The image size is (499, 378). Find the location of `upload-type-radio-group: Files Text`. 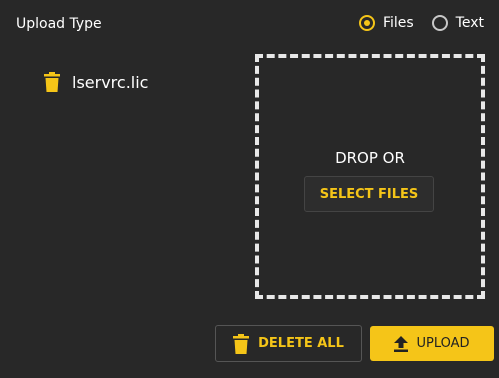

upload-type-radio-group: Files Text is located at coordinates (421, 23).